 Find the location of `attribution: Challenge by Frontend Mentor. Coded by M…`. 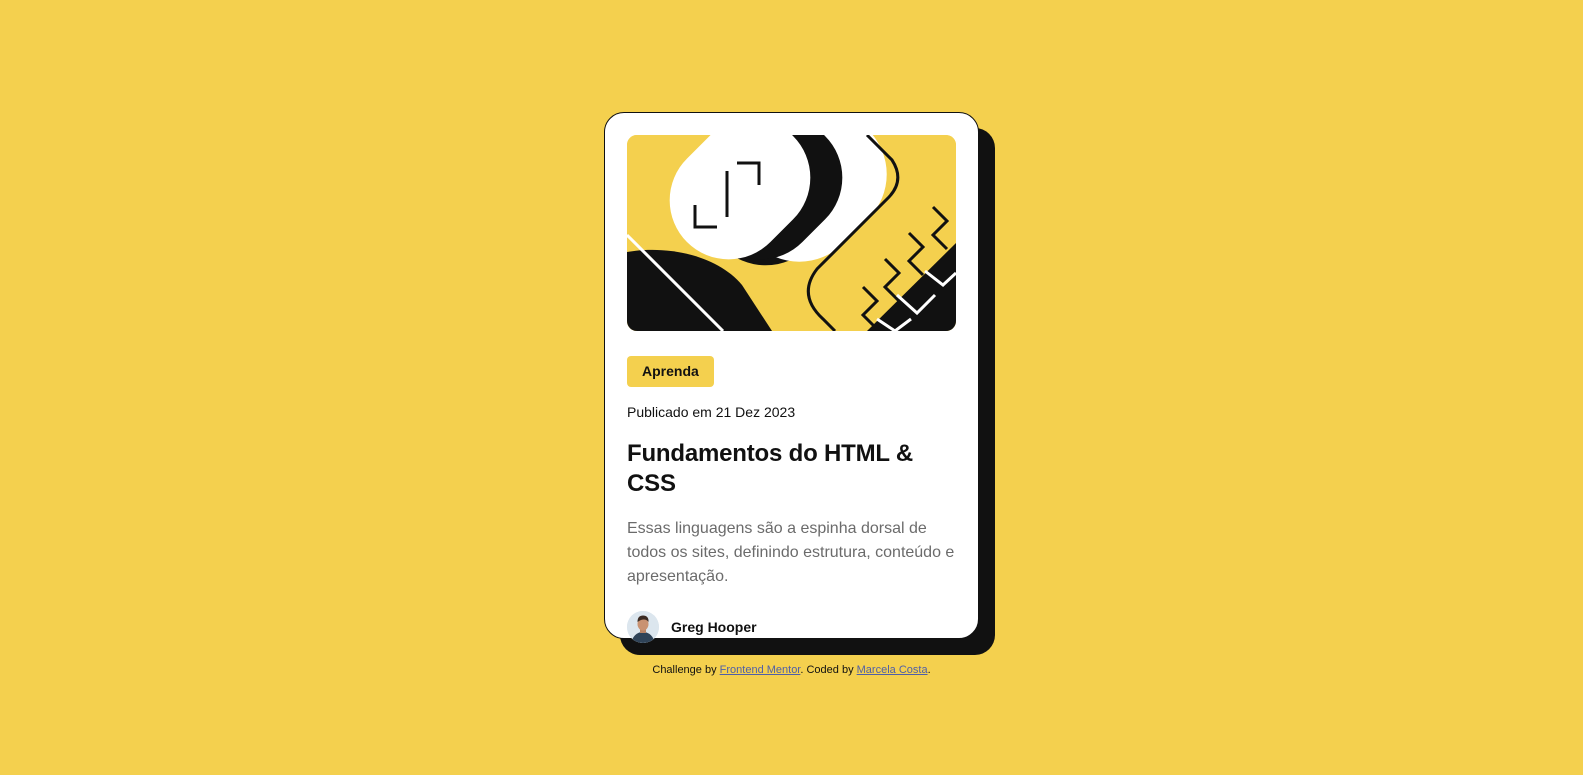

attribution: Challenge by Frontend Mentor. Coded by M… is located at coordinates (791, 670).